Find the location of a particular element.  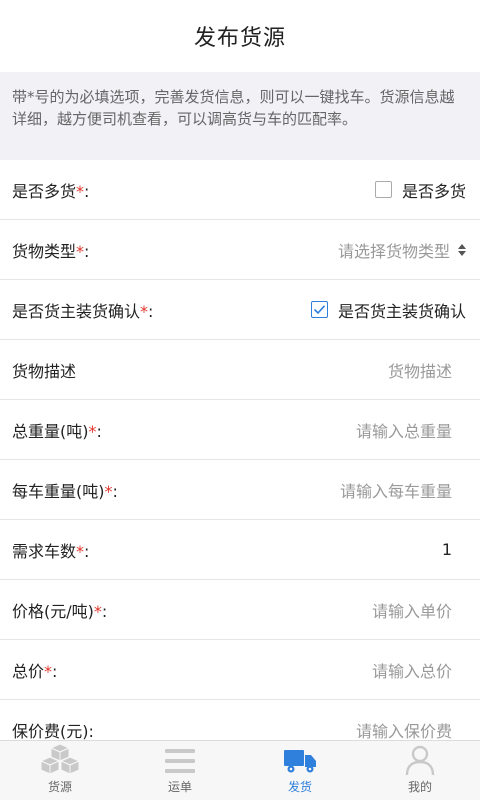

top-header: 发布货源 is located at coordinates (240, 36).